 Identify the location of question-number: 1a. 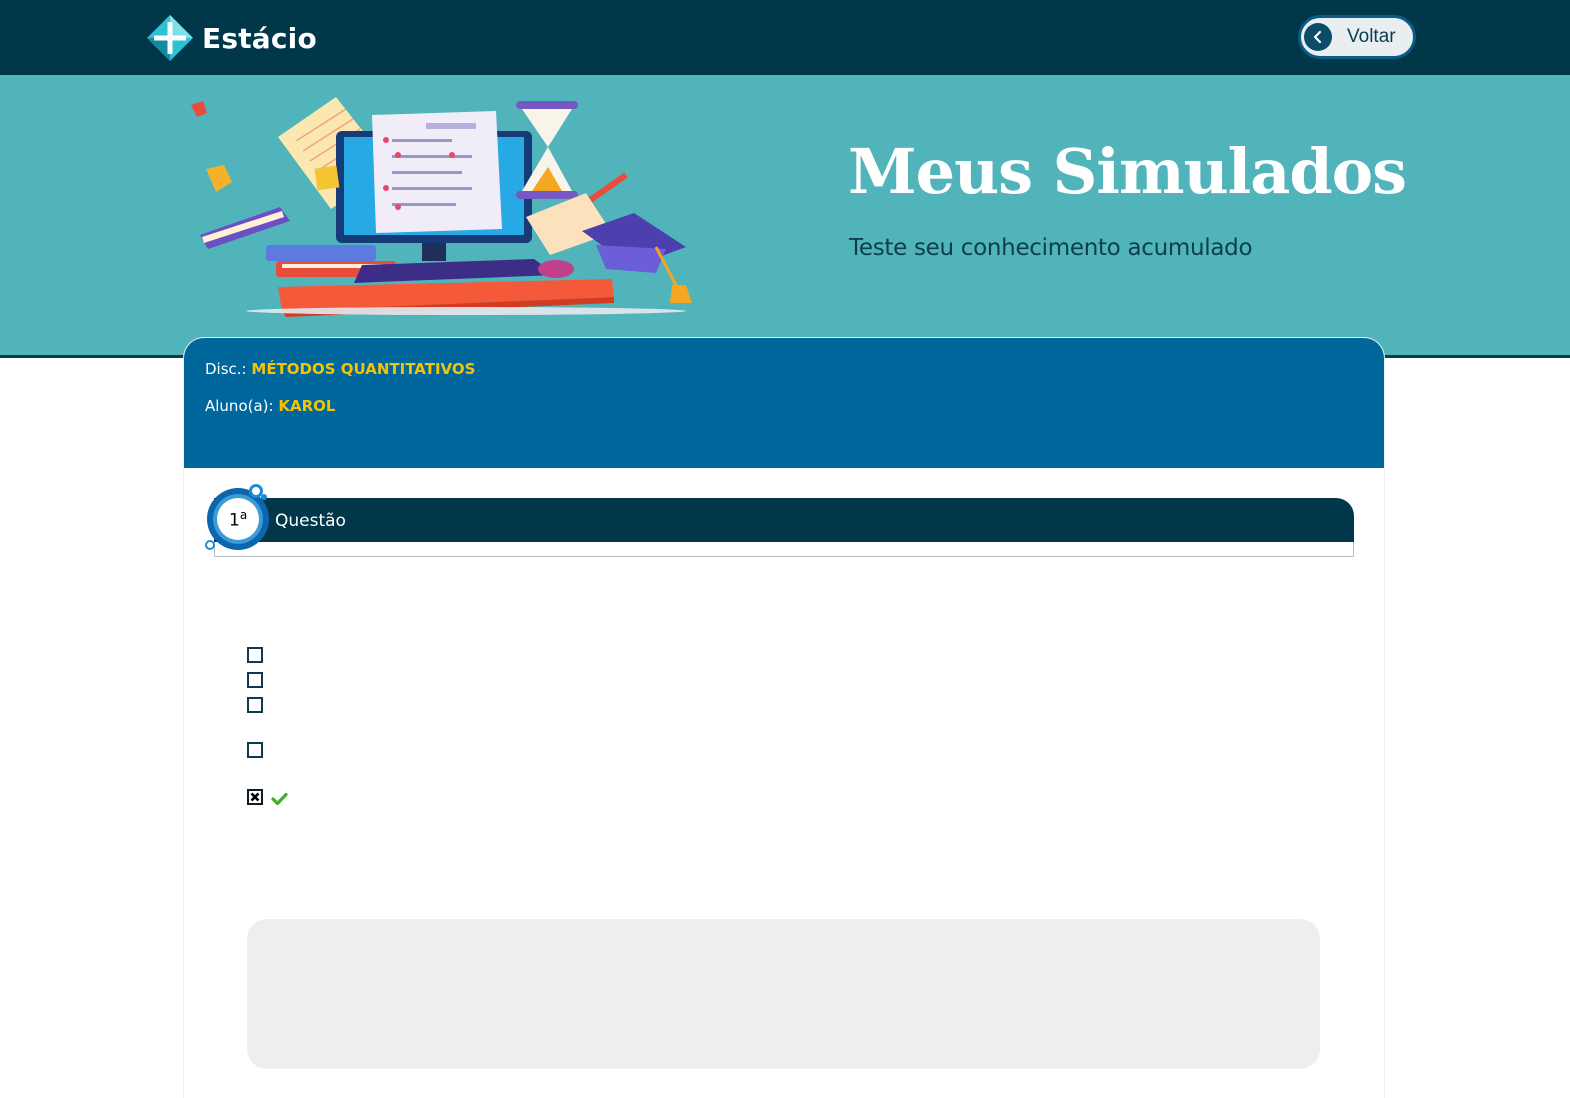
(238, 519).